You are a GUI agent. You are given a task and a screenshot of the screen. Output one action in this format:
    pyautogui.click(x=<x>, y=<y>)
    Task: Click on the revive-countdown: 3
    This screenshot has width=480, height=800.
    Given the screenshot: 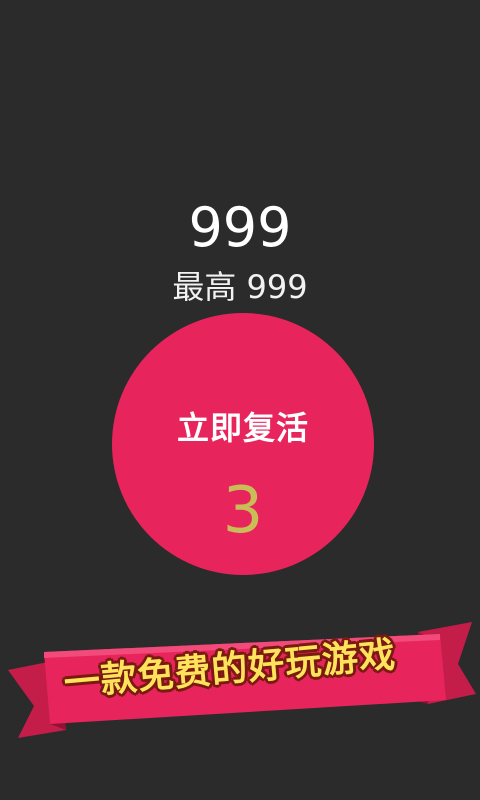 What is the action you would take?
    pyautogui.click(x=243, y=511)
    